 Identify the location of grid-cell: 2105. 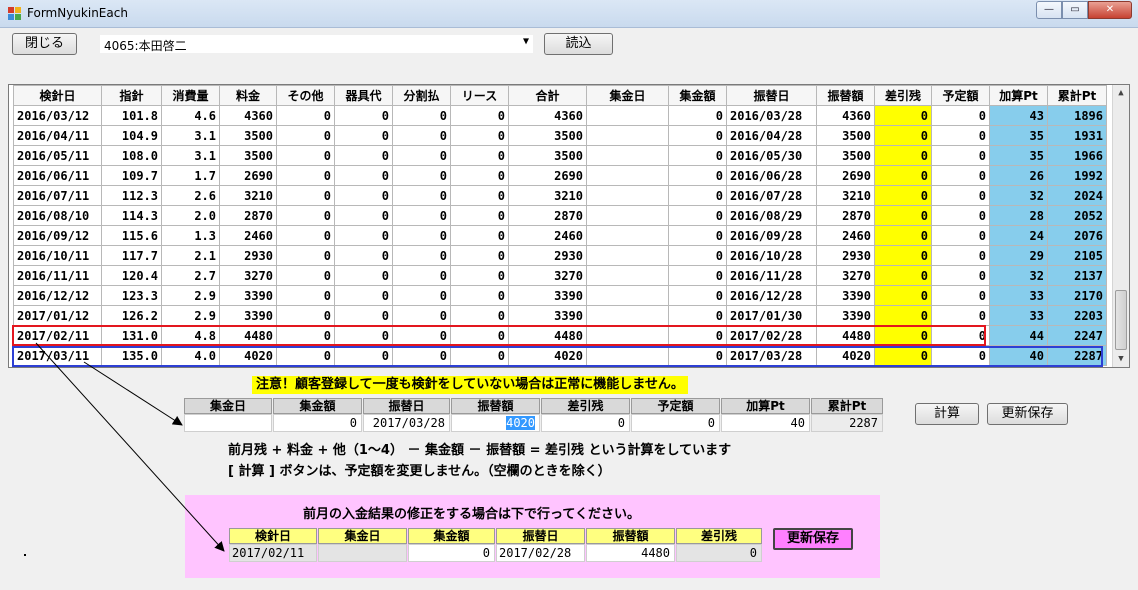
(1077, 255).